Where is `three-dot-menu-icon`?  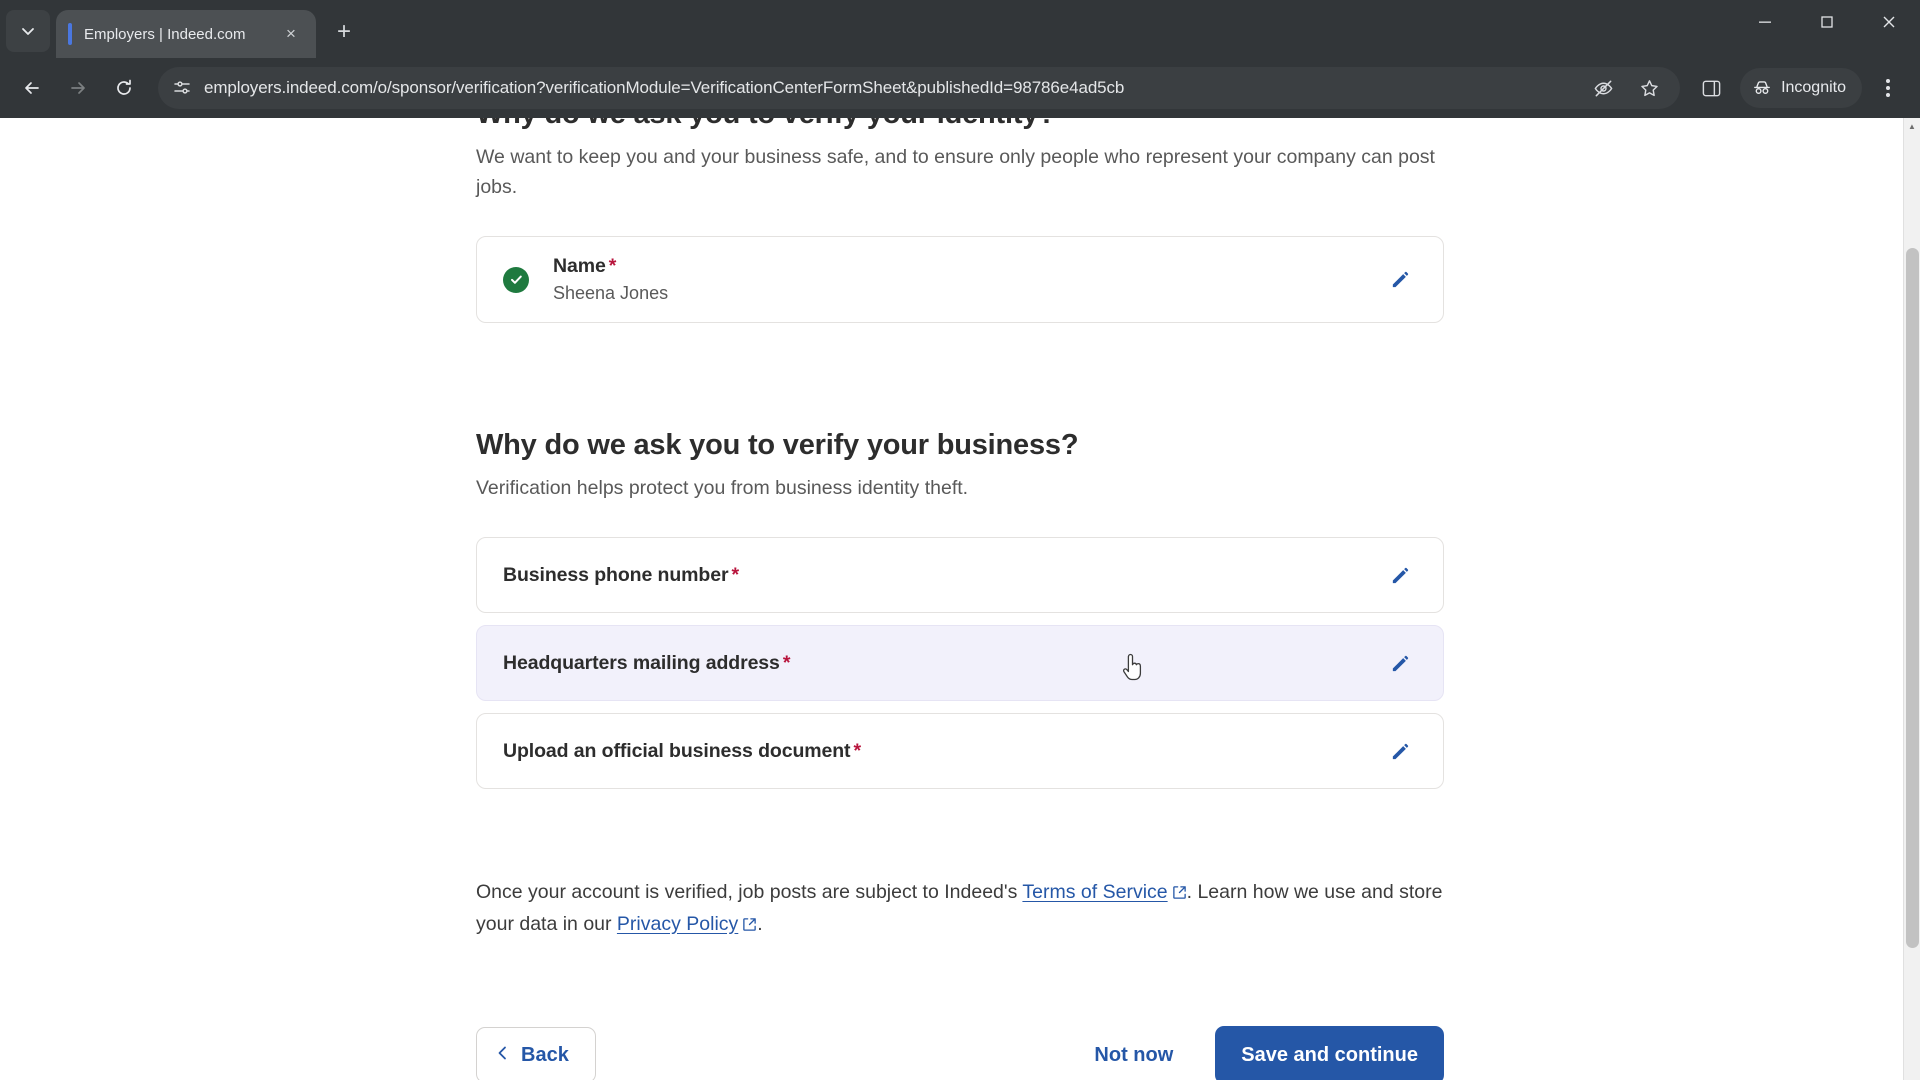
three-dot-menu-icon is located at coordinates (1888, 88).